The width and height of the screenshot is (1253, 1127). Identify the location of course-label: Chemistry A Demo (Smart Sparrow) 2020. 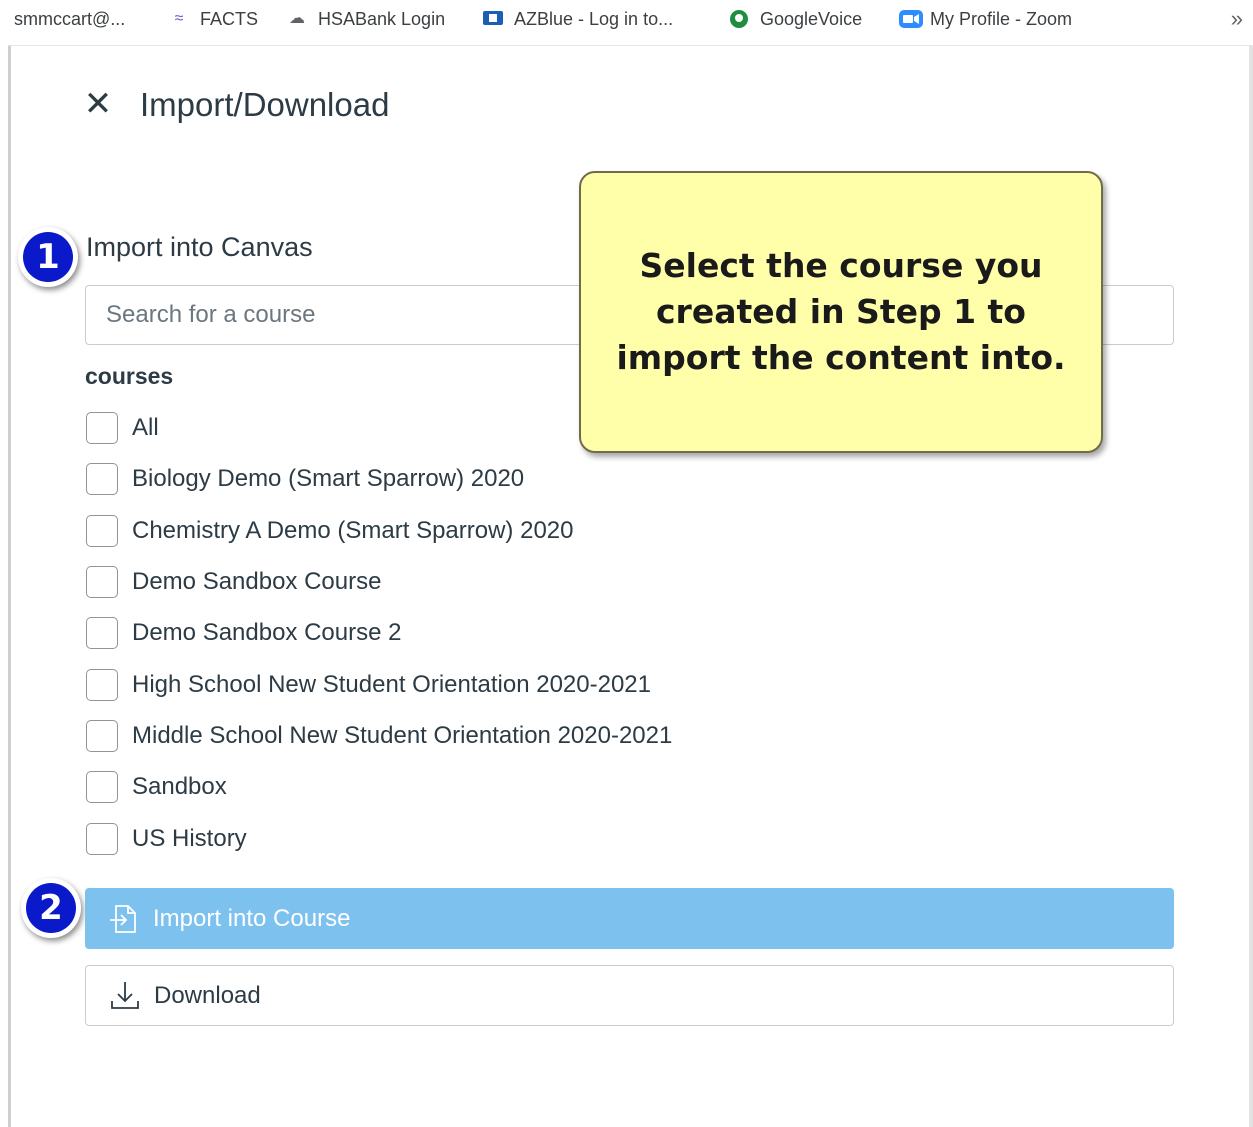
(353, 530).